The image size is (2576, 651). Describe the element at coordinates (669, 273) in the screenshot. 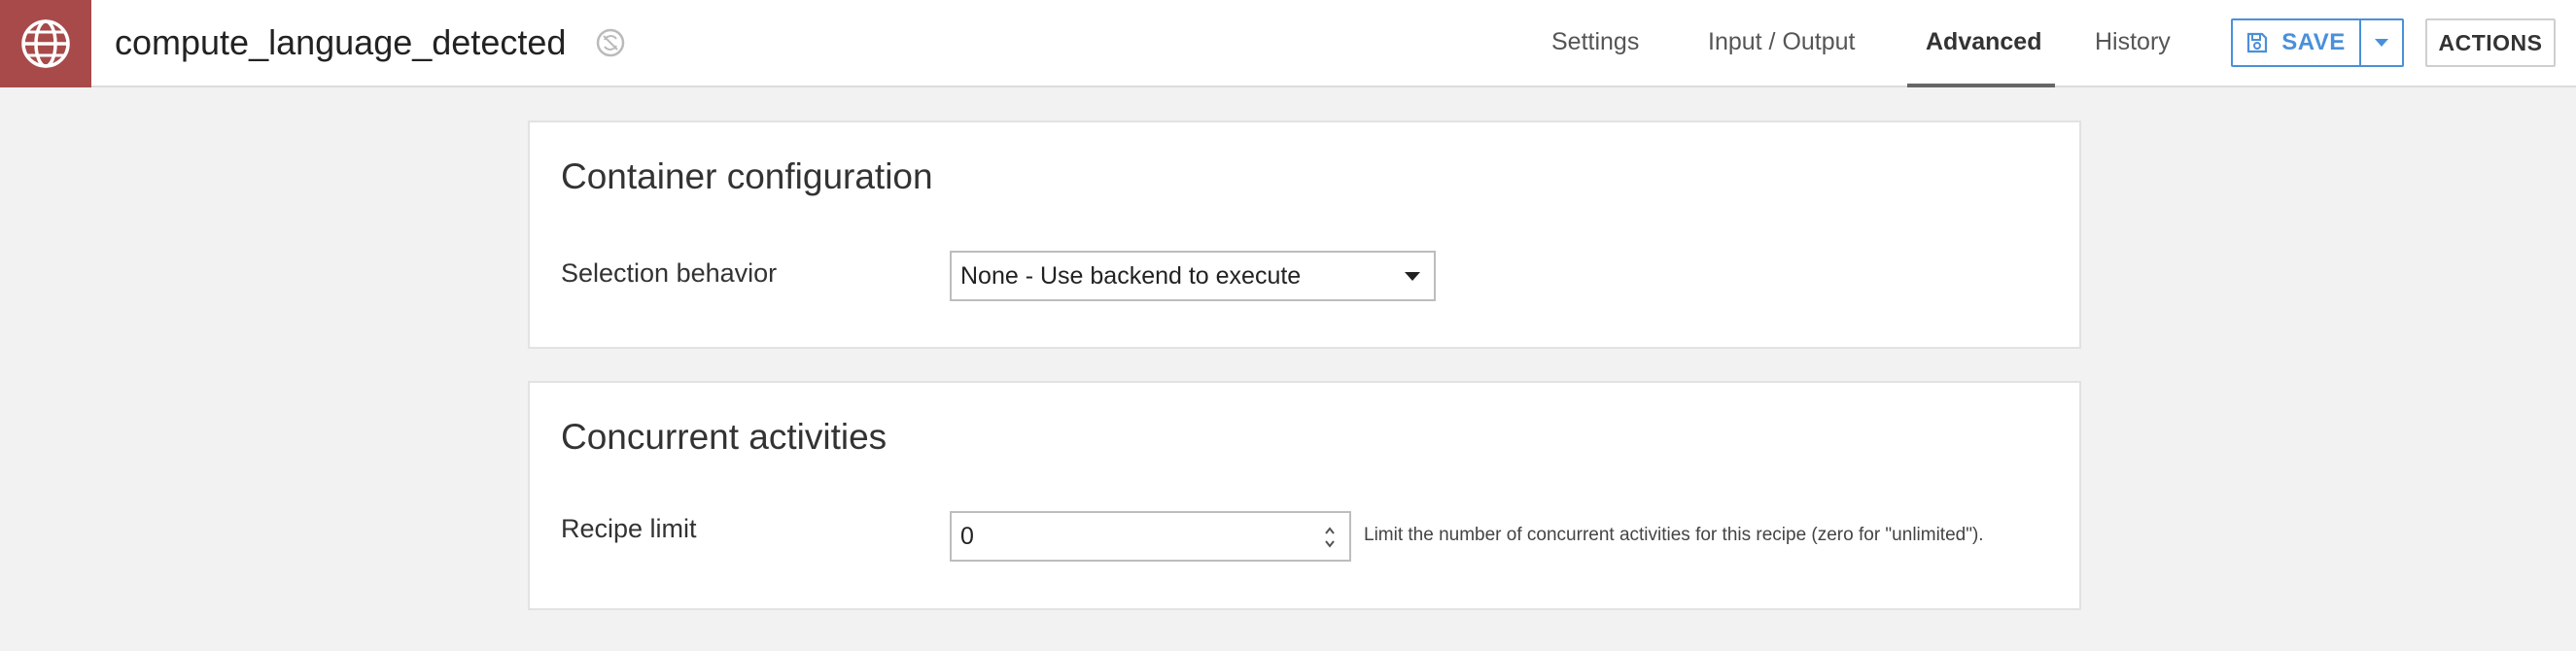

I see `selection-behavior-label: Selection behavior` at that location.